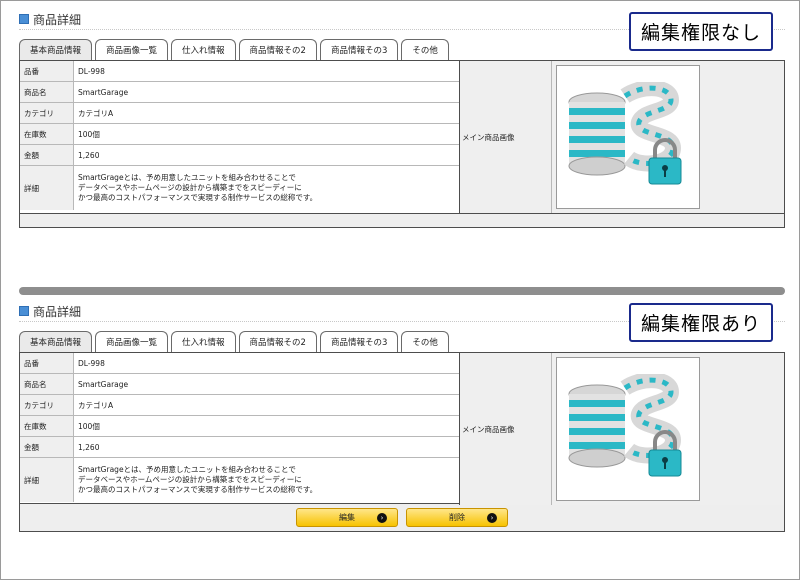 Image resolution: width=800 pixels, height=580 pixels. I want to click on permission-badge: 編集権限なし, so click(700, 31).